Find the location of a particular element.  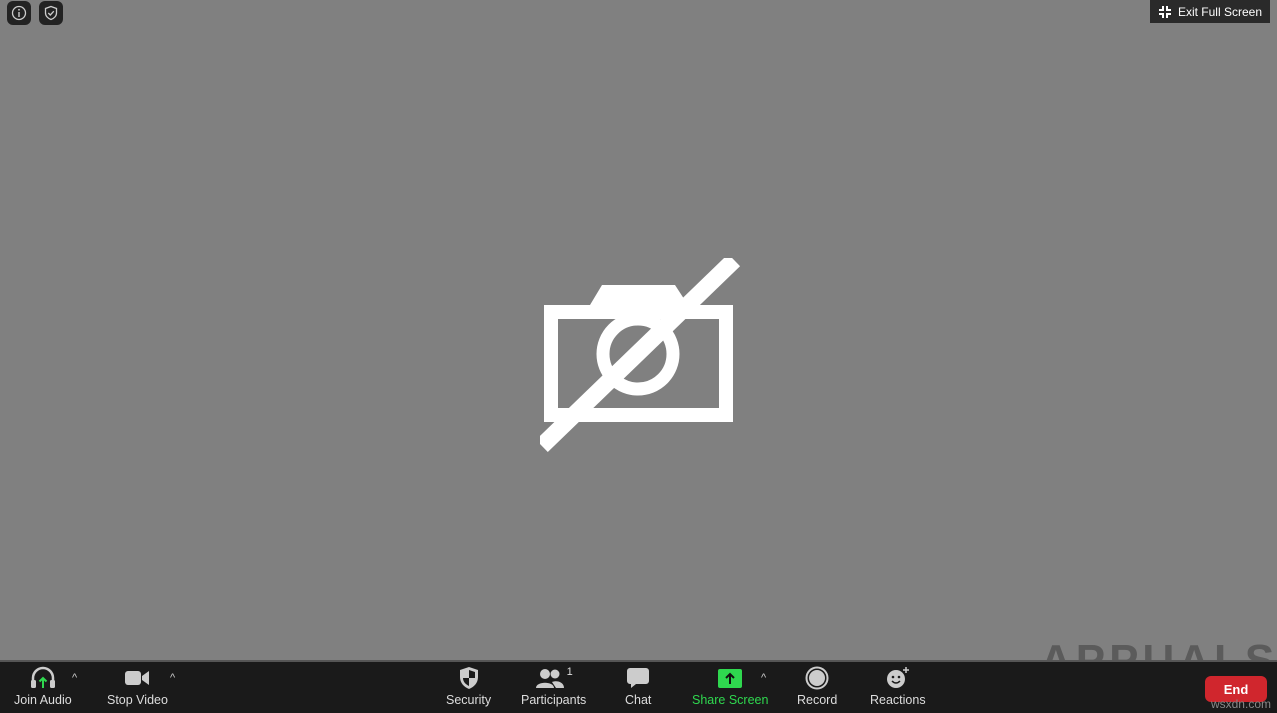

reactions-label: Reactions is located at coordinates (898, 700).